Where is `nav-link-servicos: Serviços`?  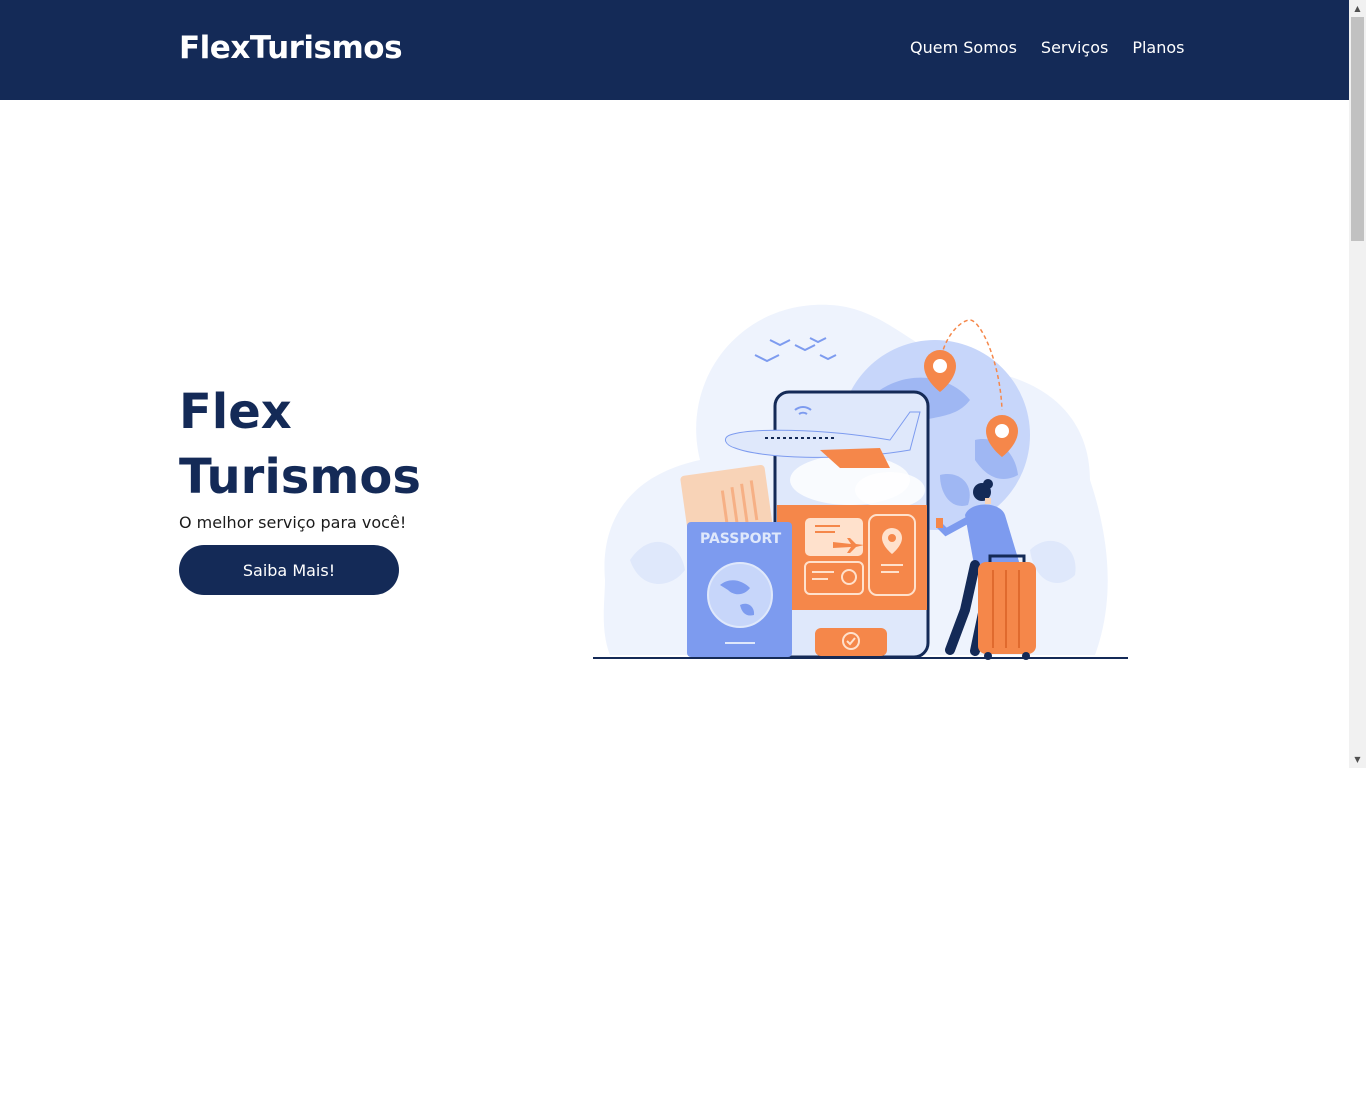 nav-link-servicos: Serviços is located at coordinates (1074, 47).